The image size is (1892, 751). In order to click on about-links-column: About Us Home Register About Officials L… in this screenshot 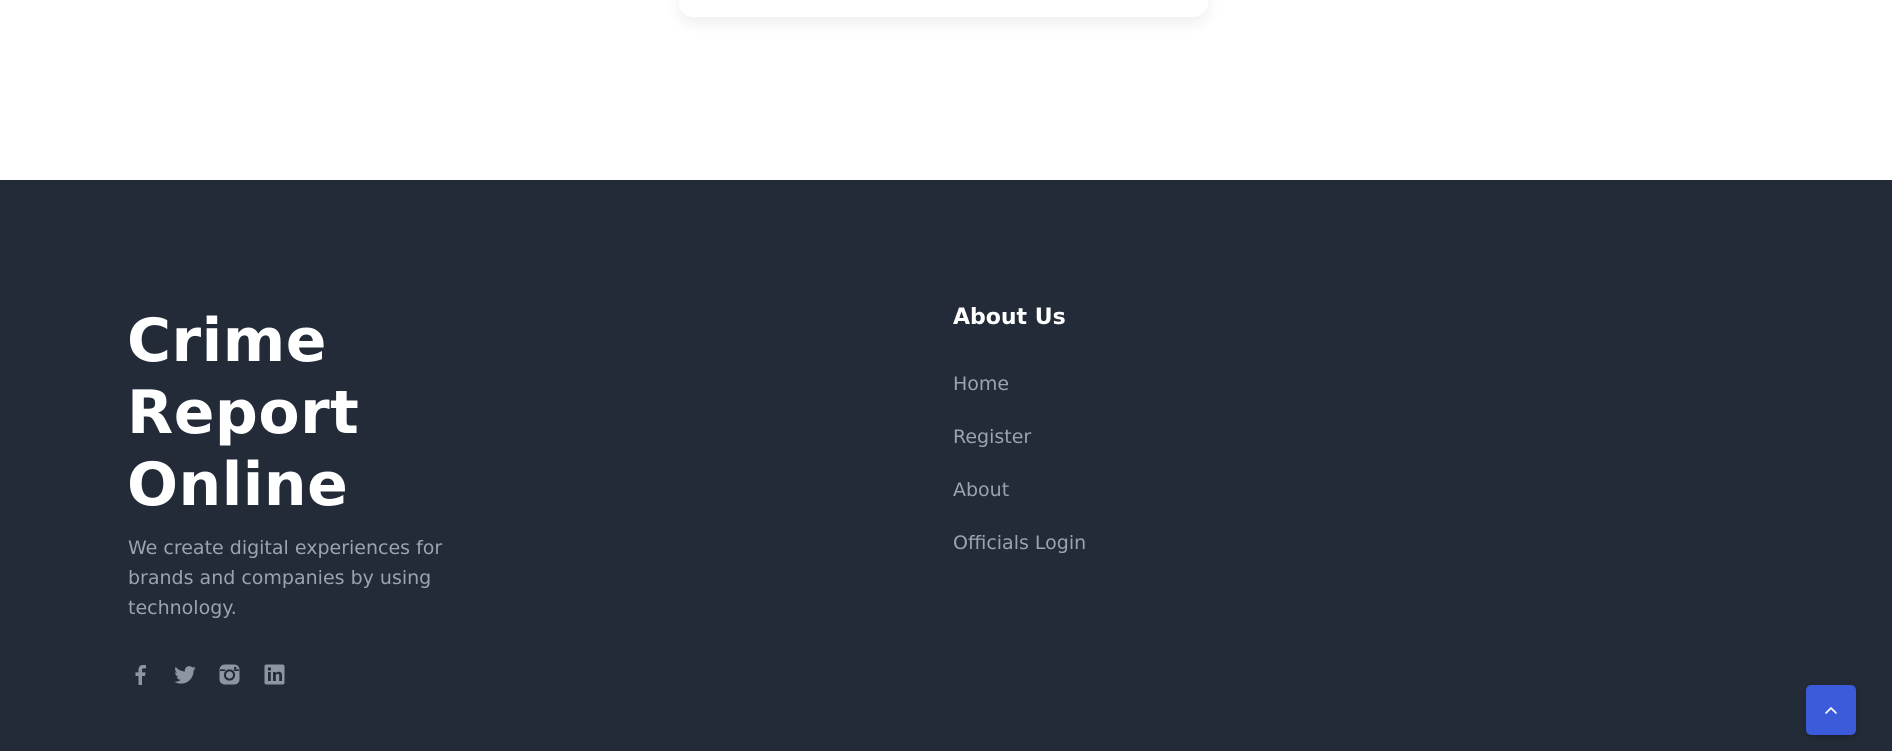, I will do `click(1019, 444)`.